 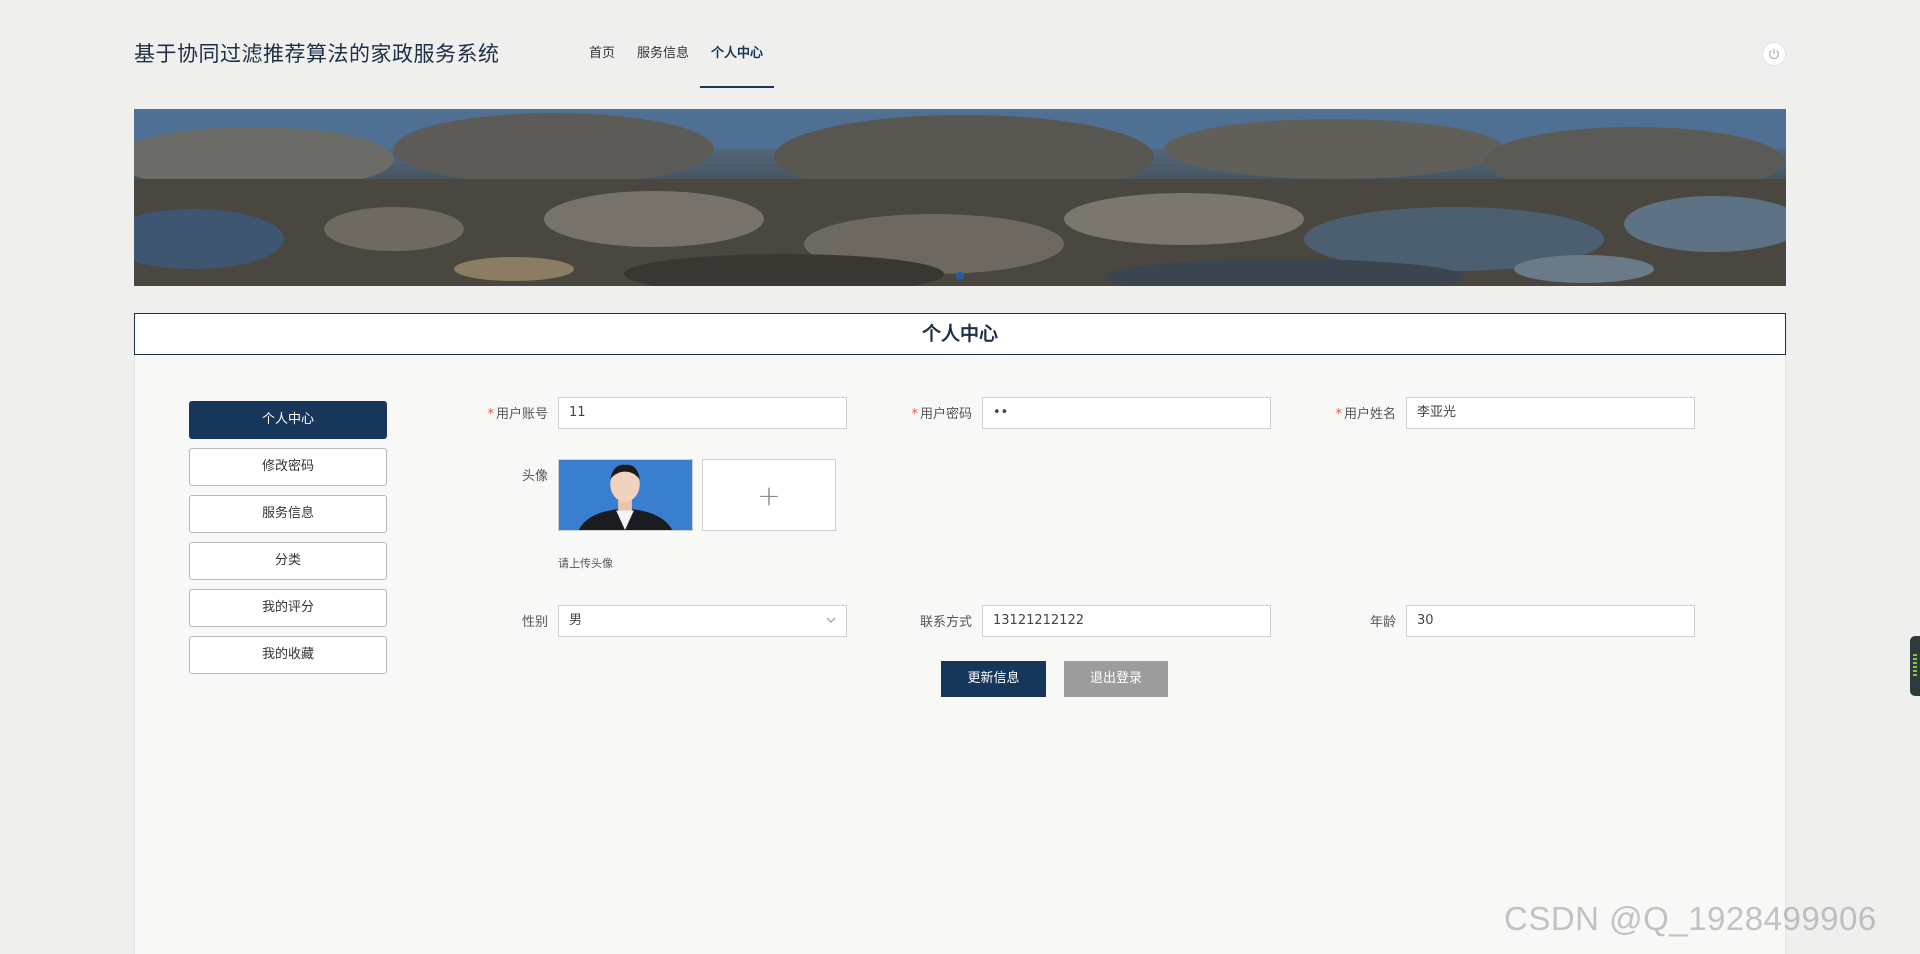 I want to click on side-item-my-favorites: 我的收藏, so click(x=288, y=655).